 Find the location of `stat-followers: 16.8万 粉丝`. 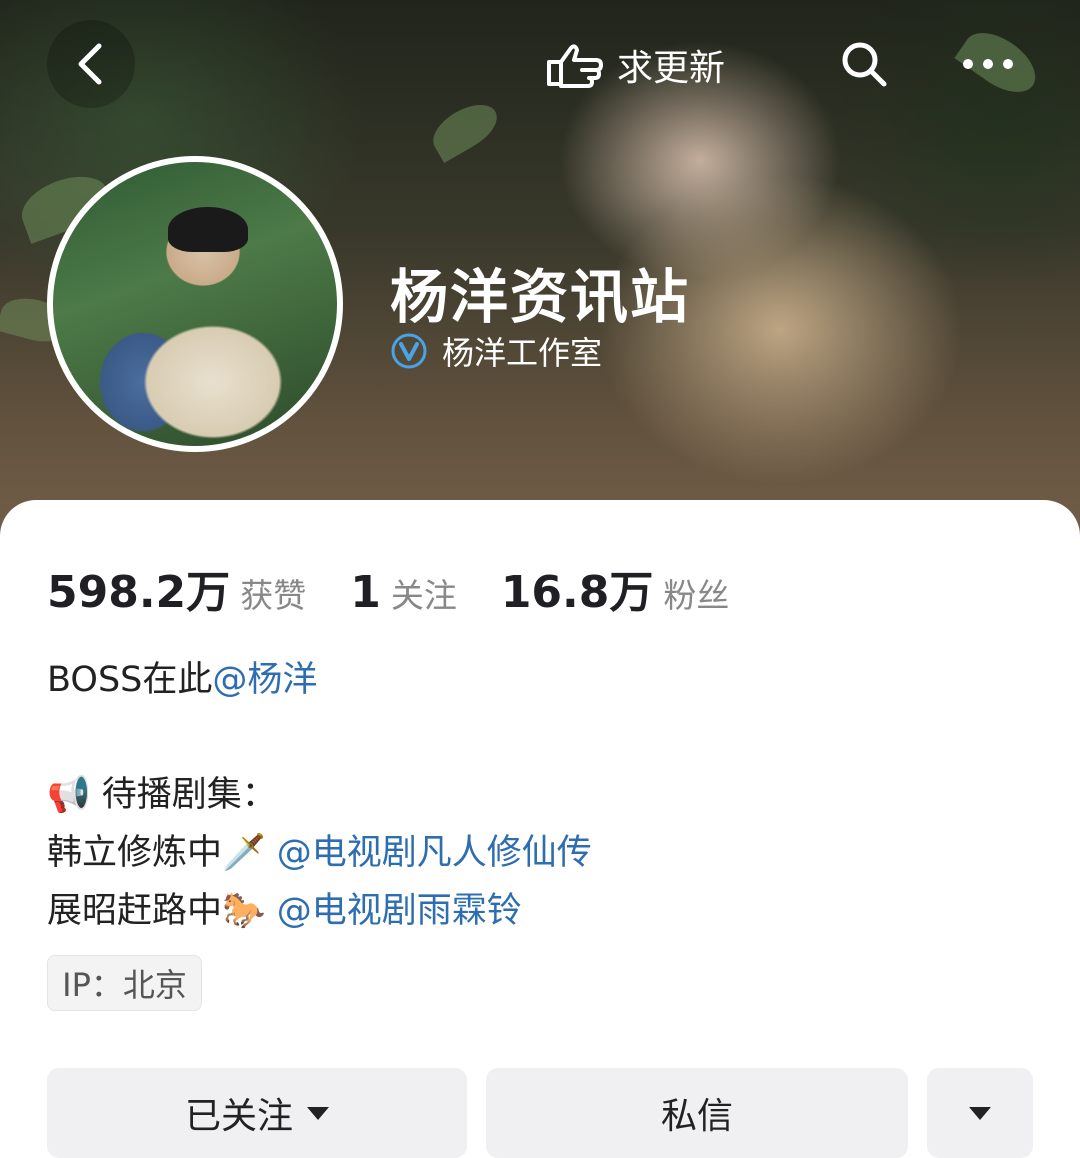

stat-followers: 16.8万 粉丝 is located at coordinates (615, 588).